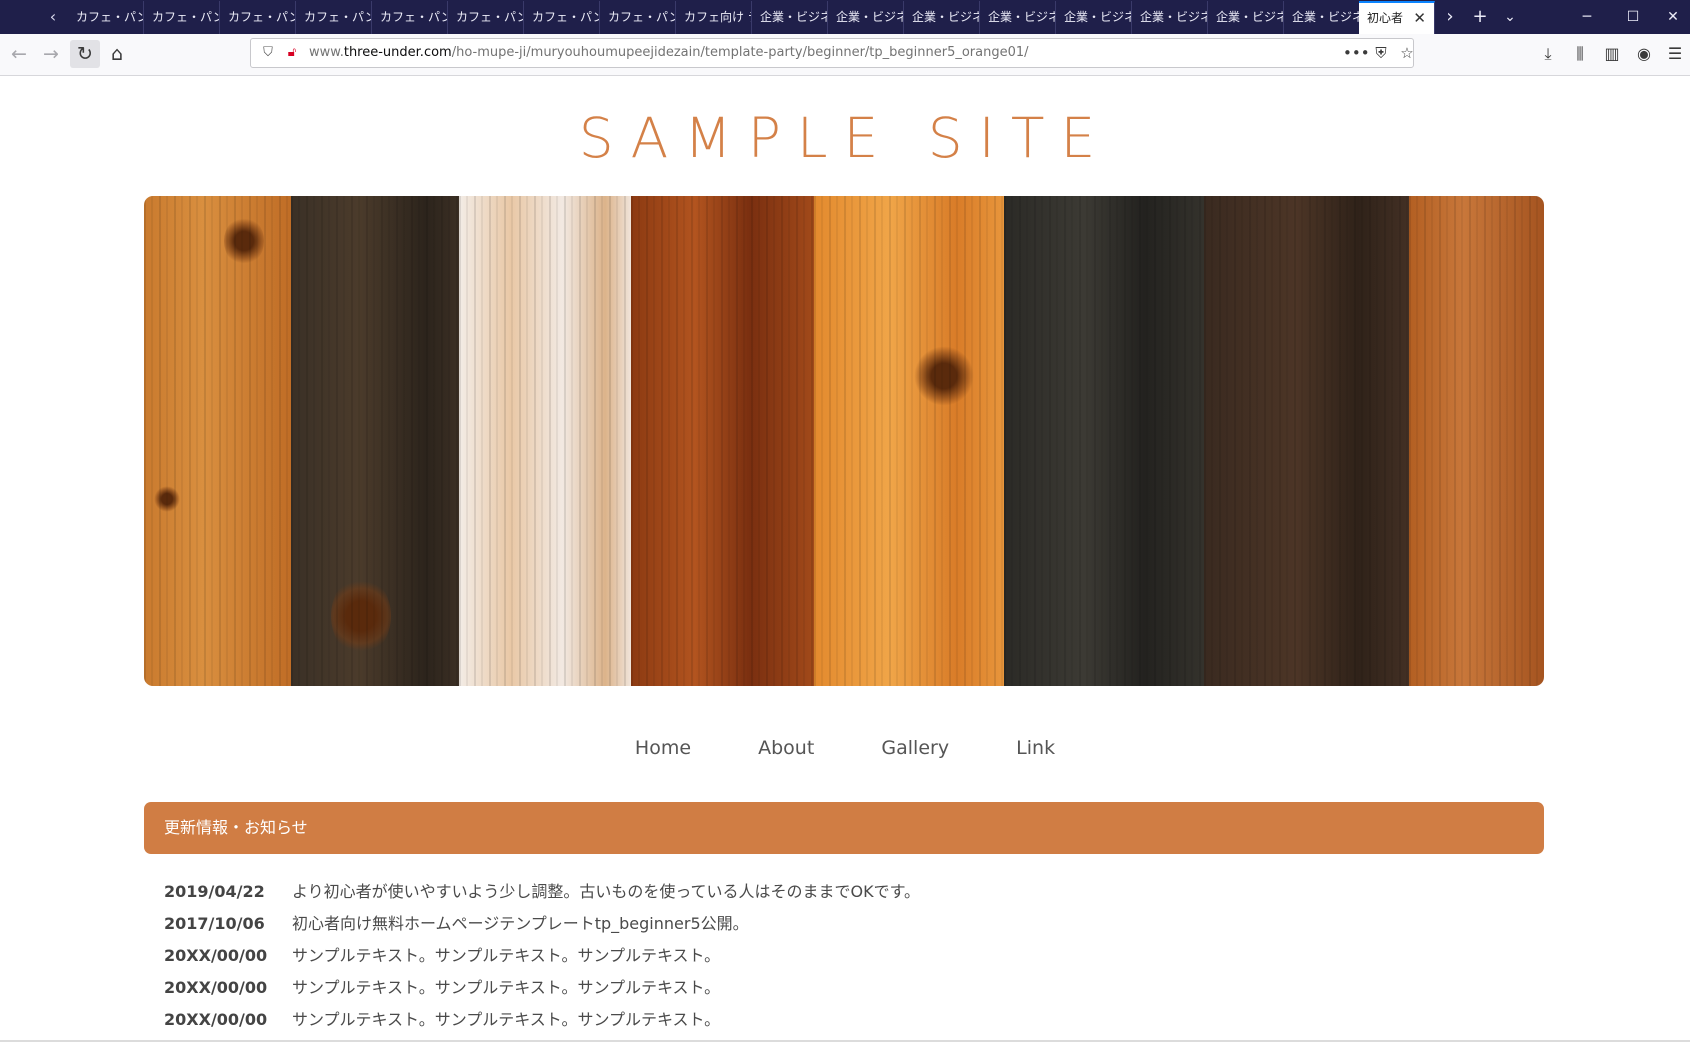 This screenshot has height=1042, width=1690. What do you see at coordinates (1356, 53) in the screenshot?
I see `page-actions-icon: •••` at bounding box center [1356, 53].